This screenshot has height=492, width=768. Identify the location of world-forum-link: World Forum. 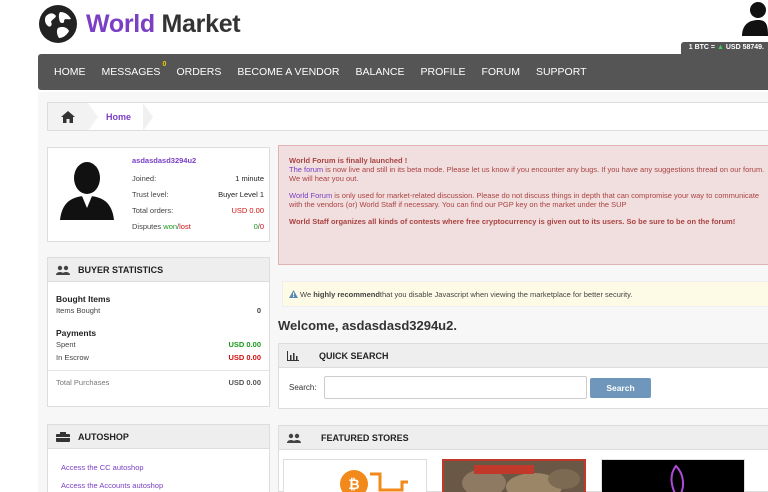
(310, 195).